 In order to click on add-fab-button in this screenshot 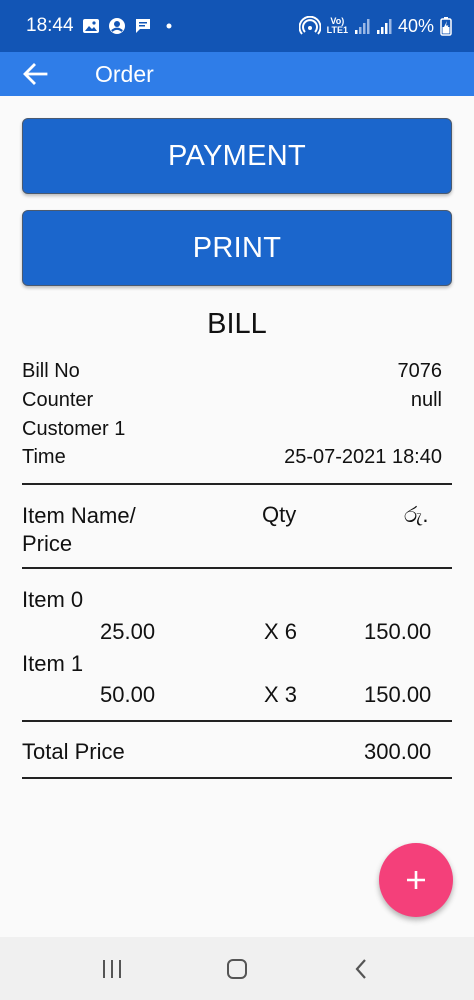, I will do `click(416, 880)`.